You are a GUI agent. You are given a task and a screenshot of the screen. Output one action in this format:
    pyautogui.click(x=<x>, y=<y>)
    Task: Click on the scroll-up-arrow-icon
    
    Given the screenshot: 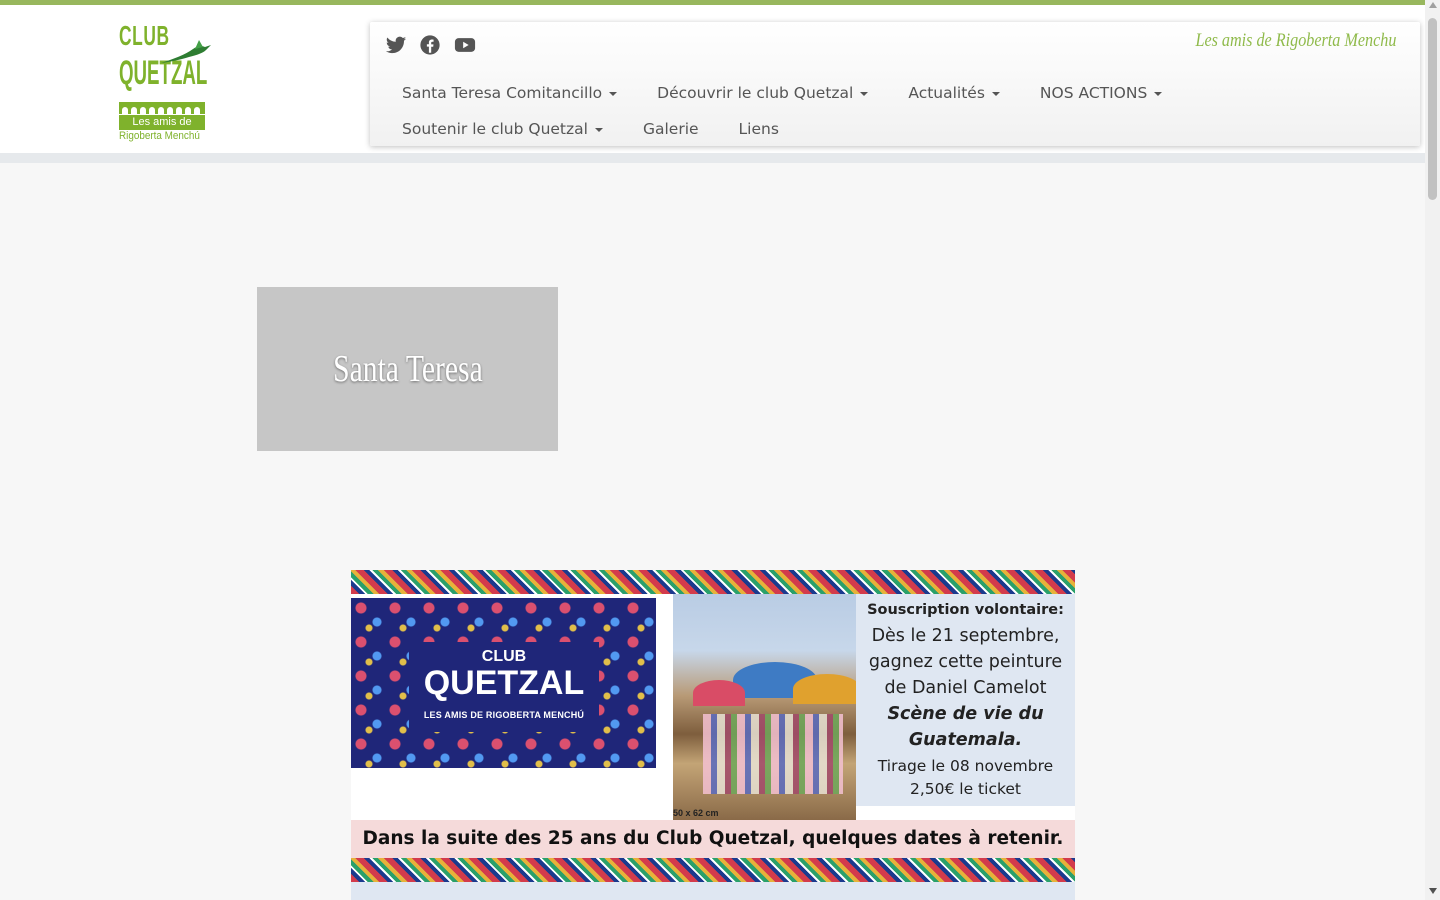 What is the action you would take?
    pyautogui.click(x=1433, y=5)
    